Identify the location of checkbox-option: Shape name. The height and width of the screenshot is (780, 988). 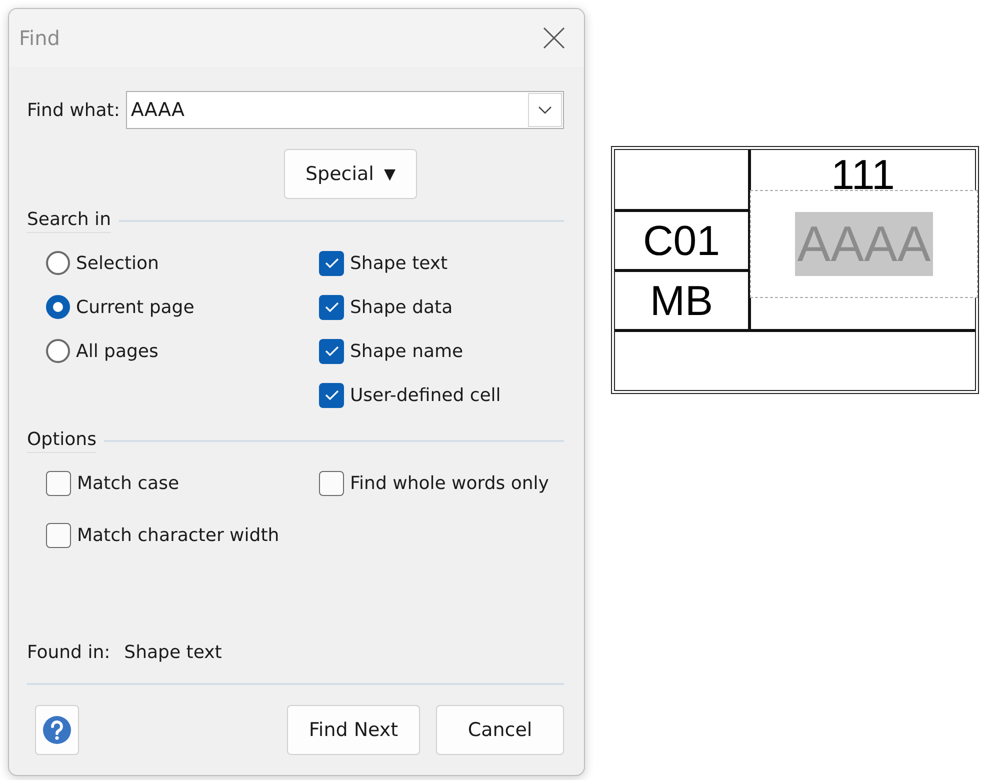
(441, 351).